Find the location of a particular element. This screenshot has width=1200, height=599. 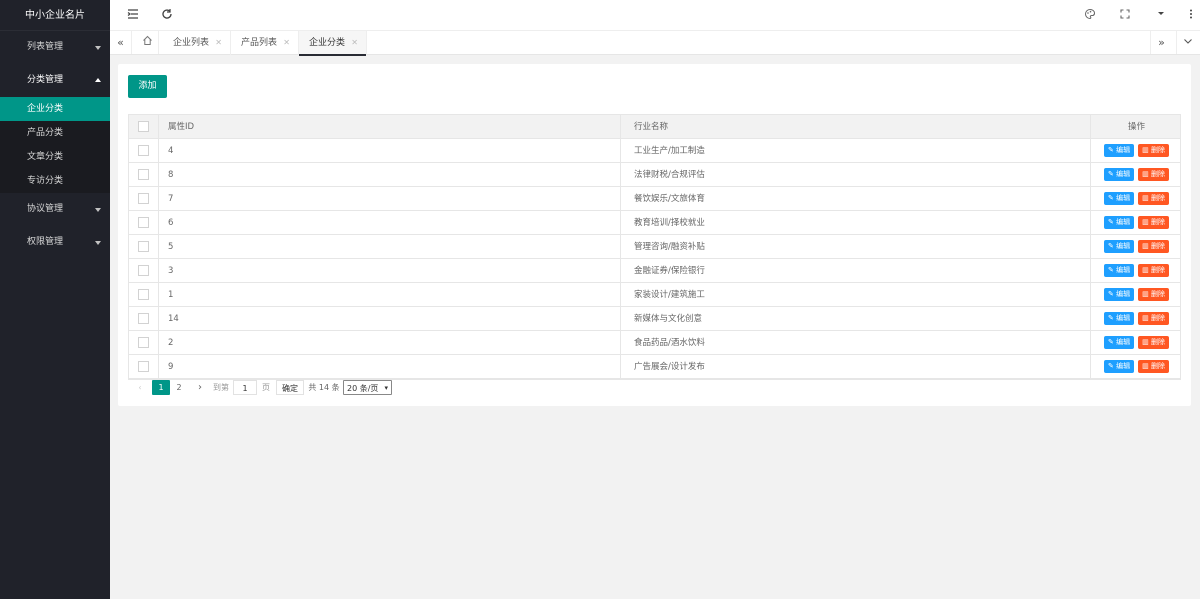

next-page-icon: › is located at coordinates (200, 387).